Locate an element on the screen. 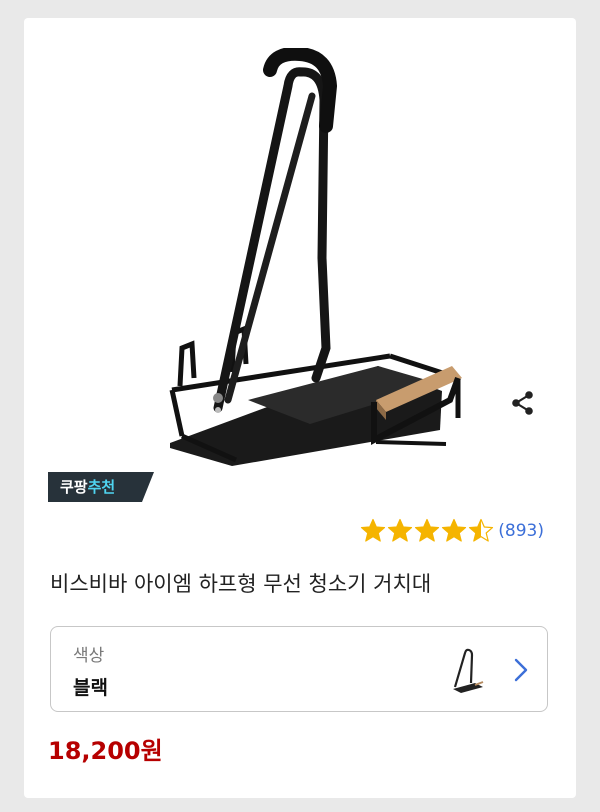  chevron-right-icon is located at coordinates (521, 670).